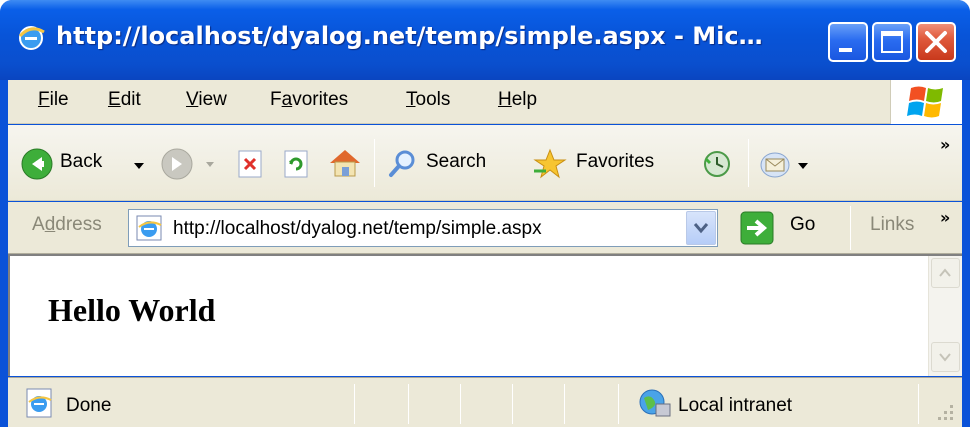  I want to click on history-icon, so click(717, 164).